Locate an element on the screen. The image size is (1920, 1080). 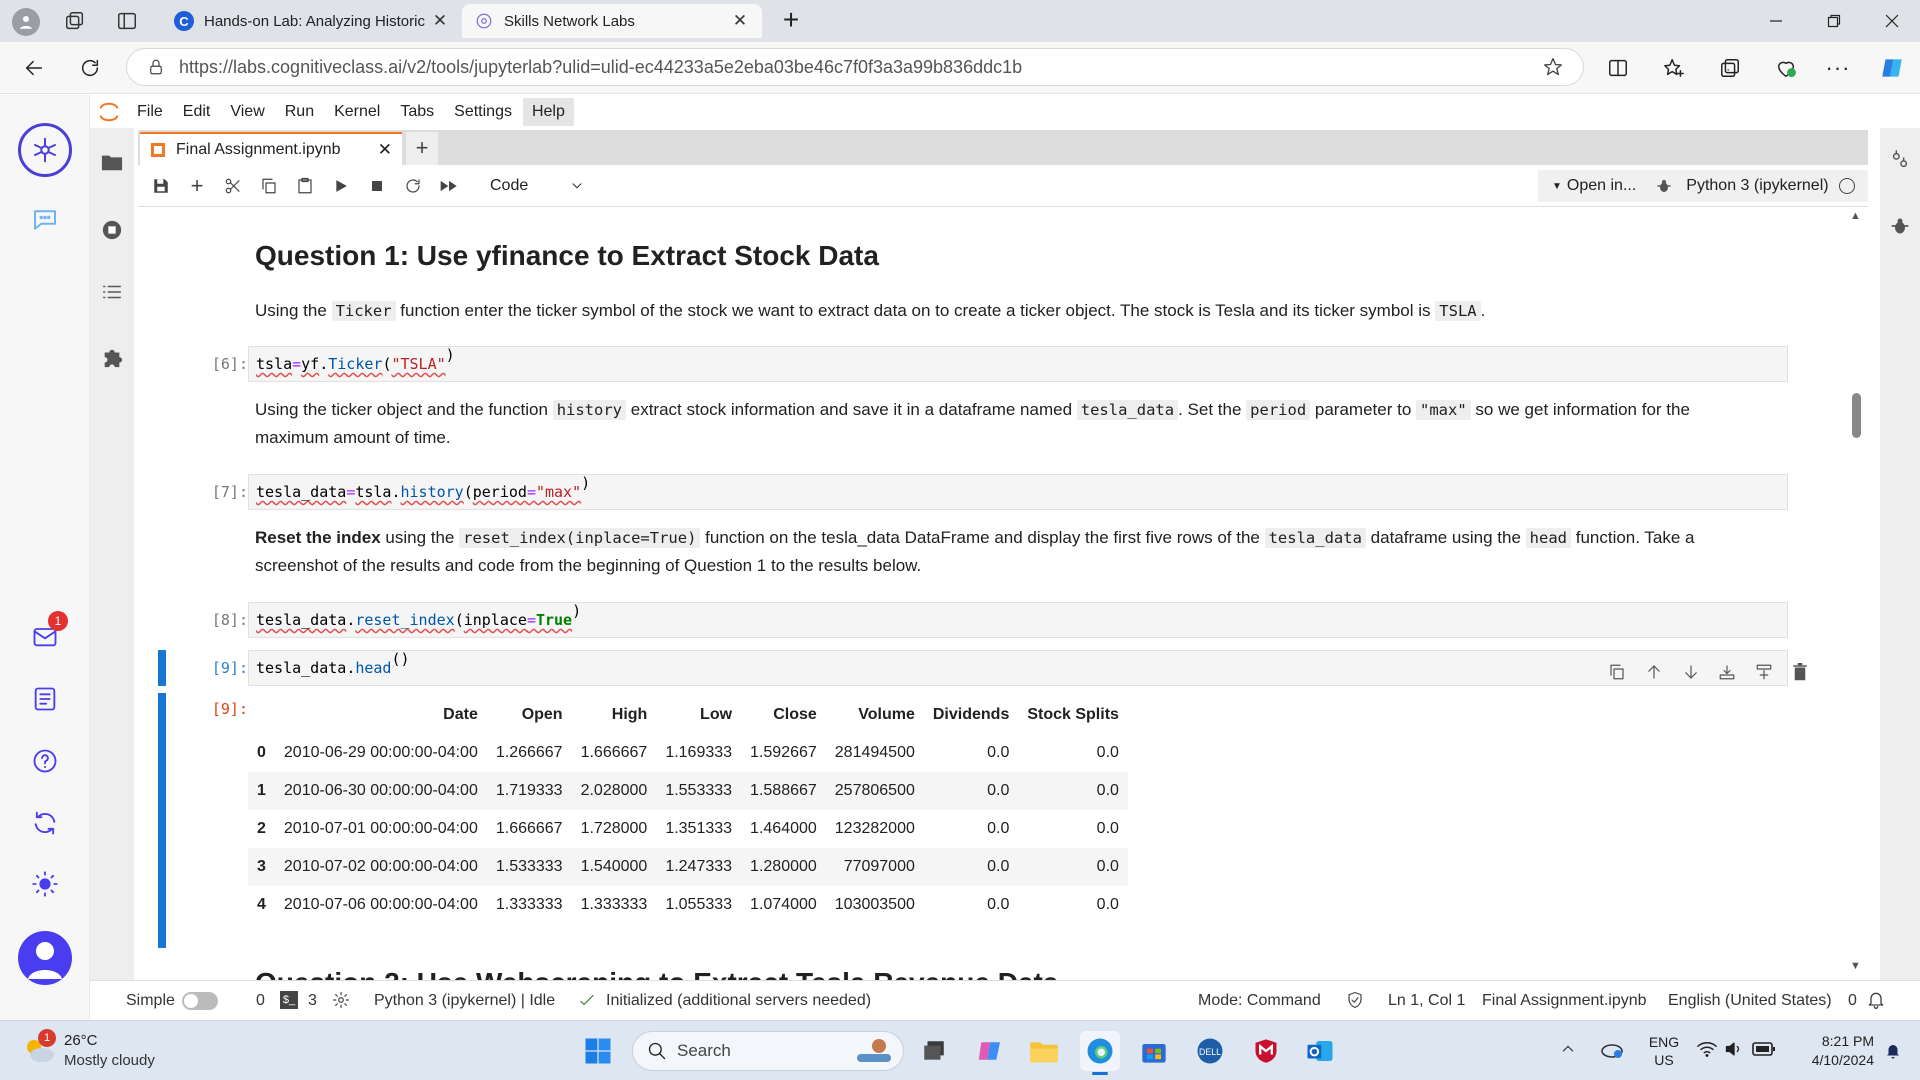
weather-widget: 1 26°C Mostly cloudy is located at coordinates (105, 1051).